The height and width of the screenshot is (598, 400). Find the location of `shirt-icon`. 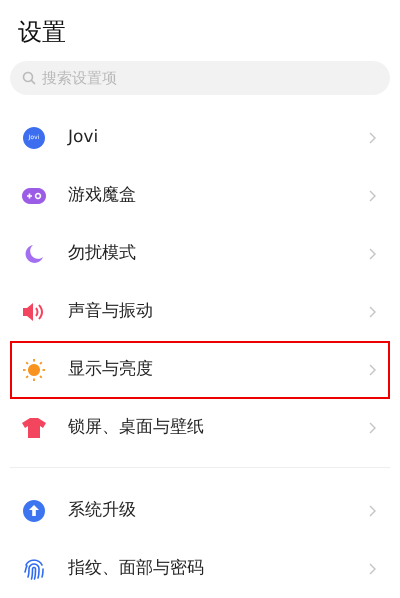

shirt-icon is located at coordinates (34, 428).